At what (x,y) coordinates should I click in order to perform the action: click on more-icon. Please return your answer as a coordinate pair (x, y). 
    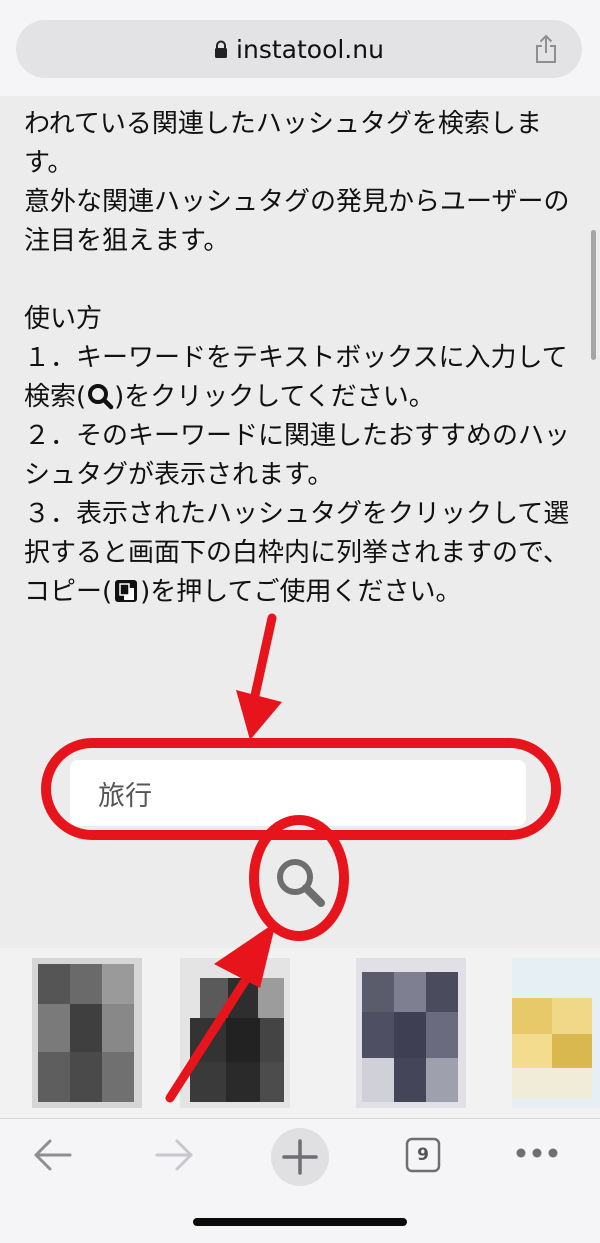
    Looking at the image, I should click on (537, 1153).